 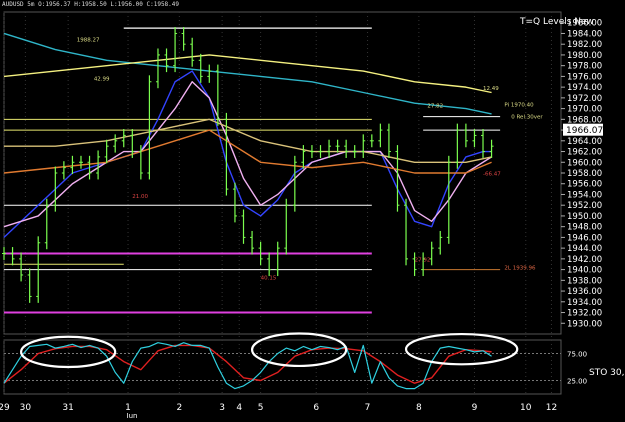 What do you see at coordinates (584, 99) in the screenshot?
I see `price-axis-label: 1972.00` at bounding box center [584, 99].